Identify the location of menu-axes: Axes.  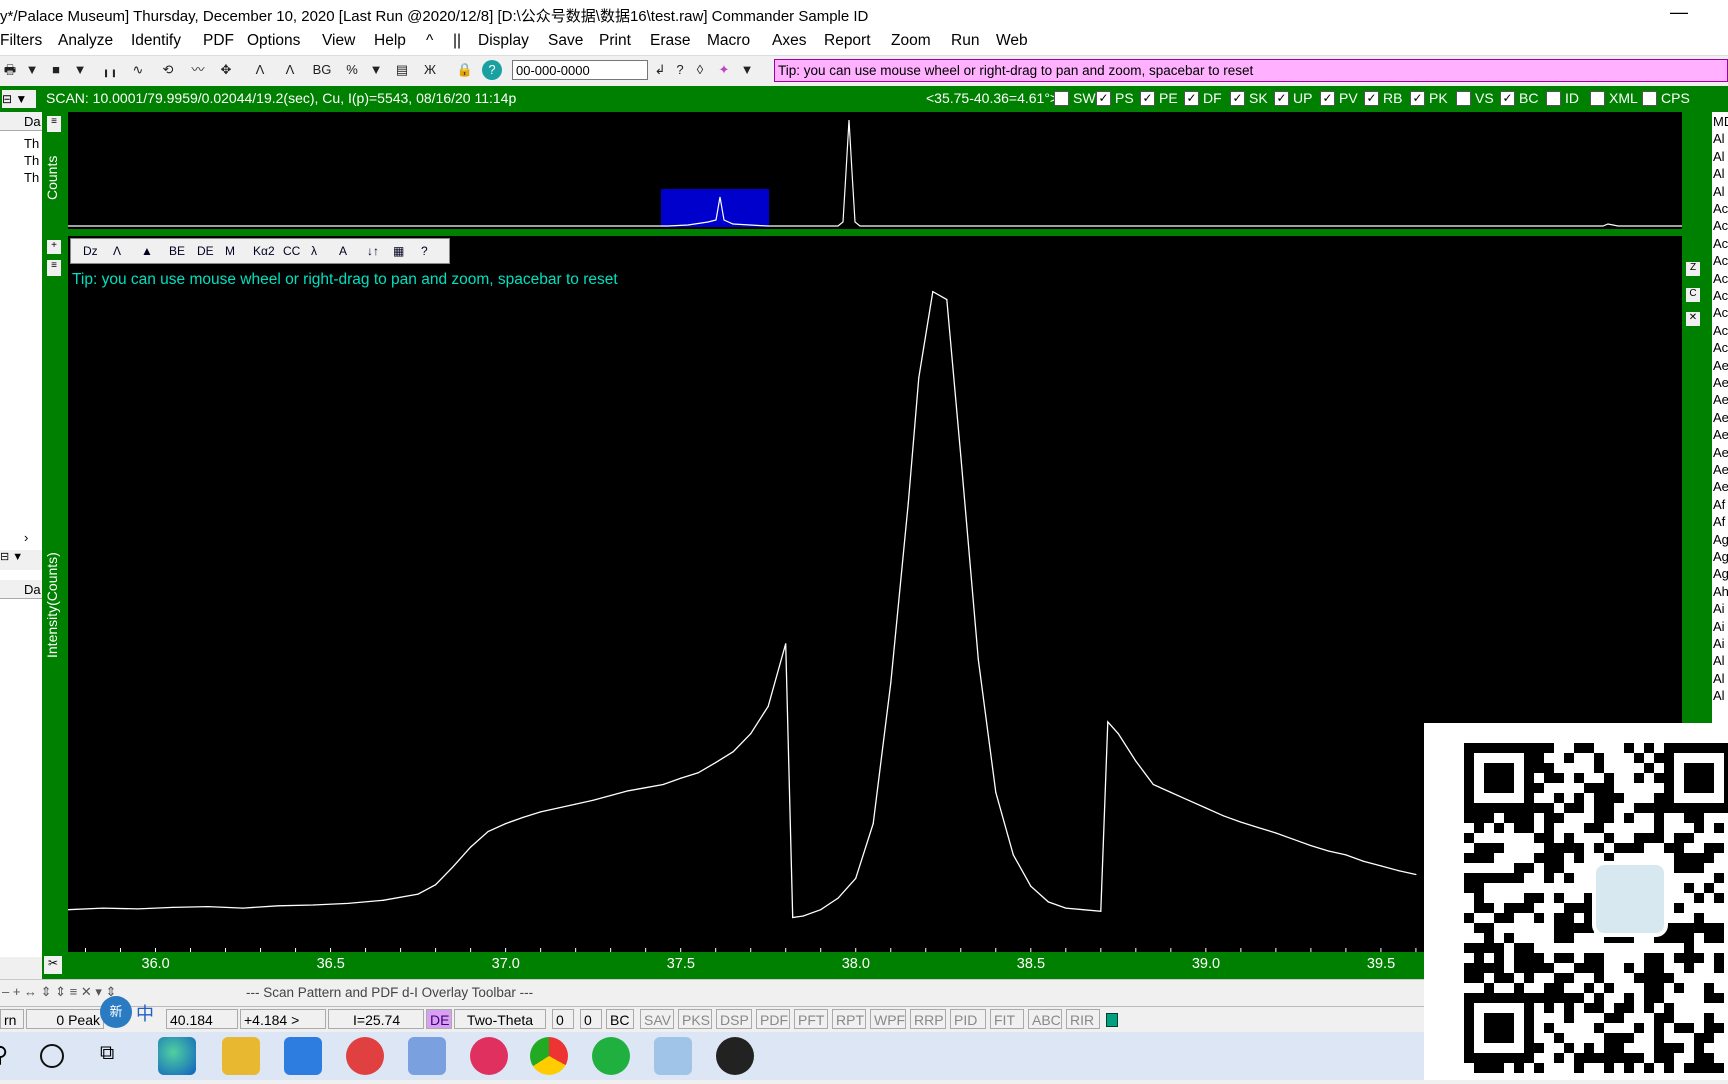
(789, 41).